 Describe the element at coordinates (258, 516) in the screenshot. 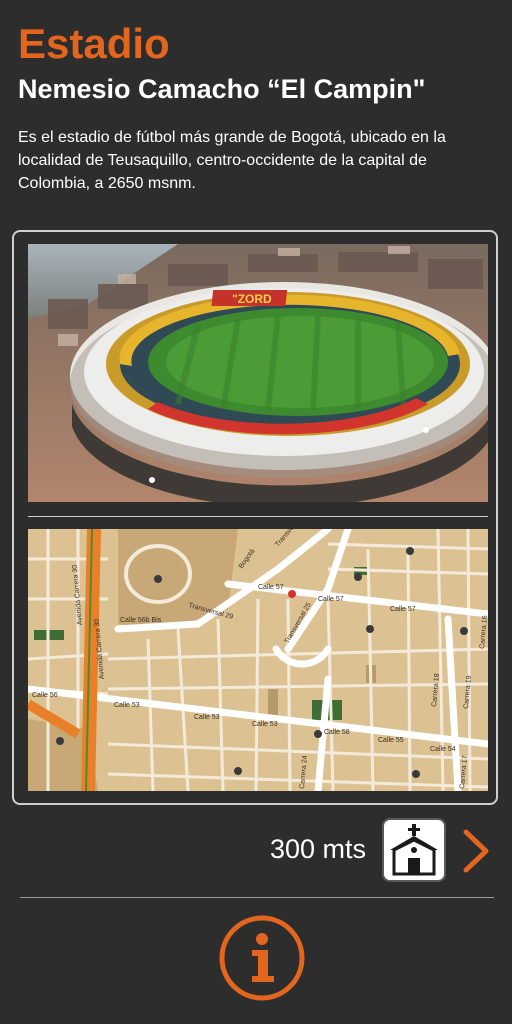

I see `card-divider` at that location.